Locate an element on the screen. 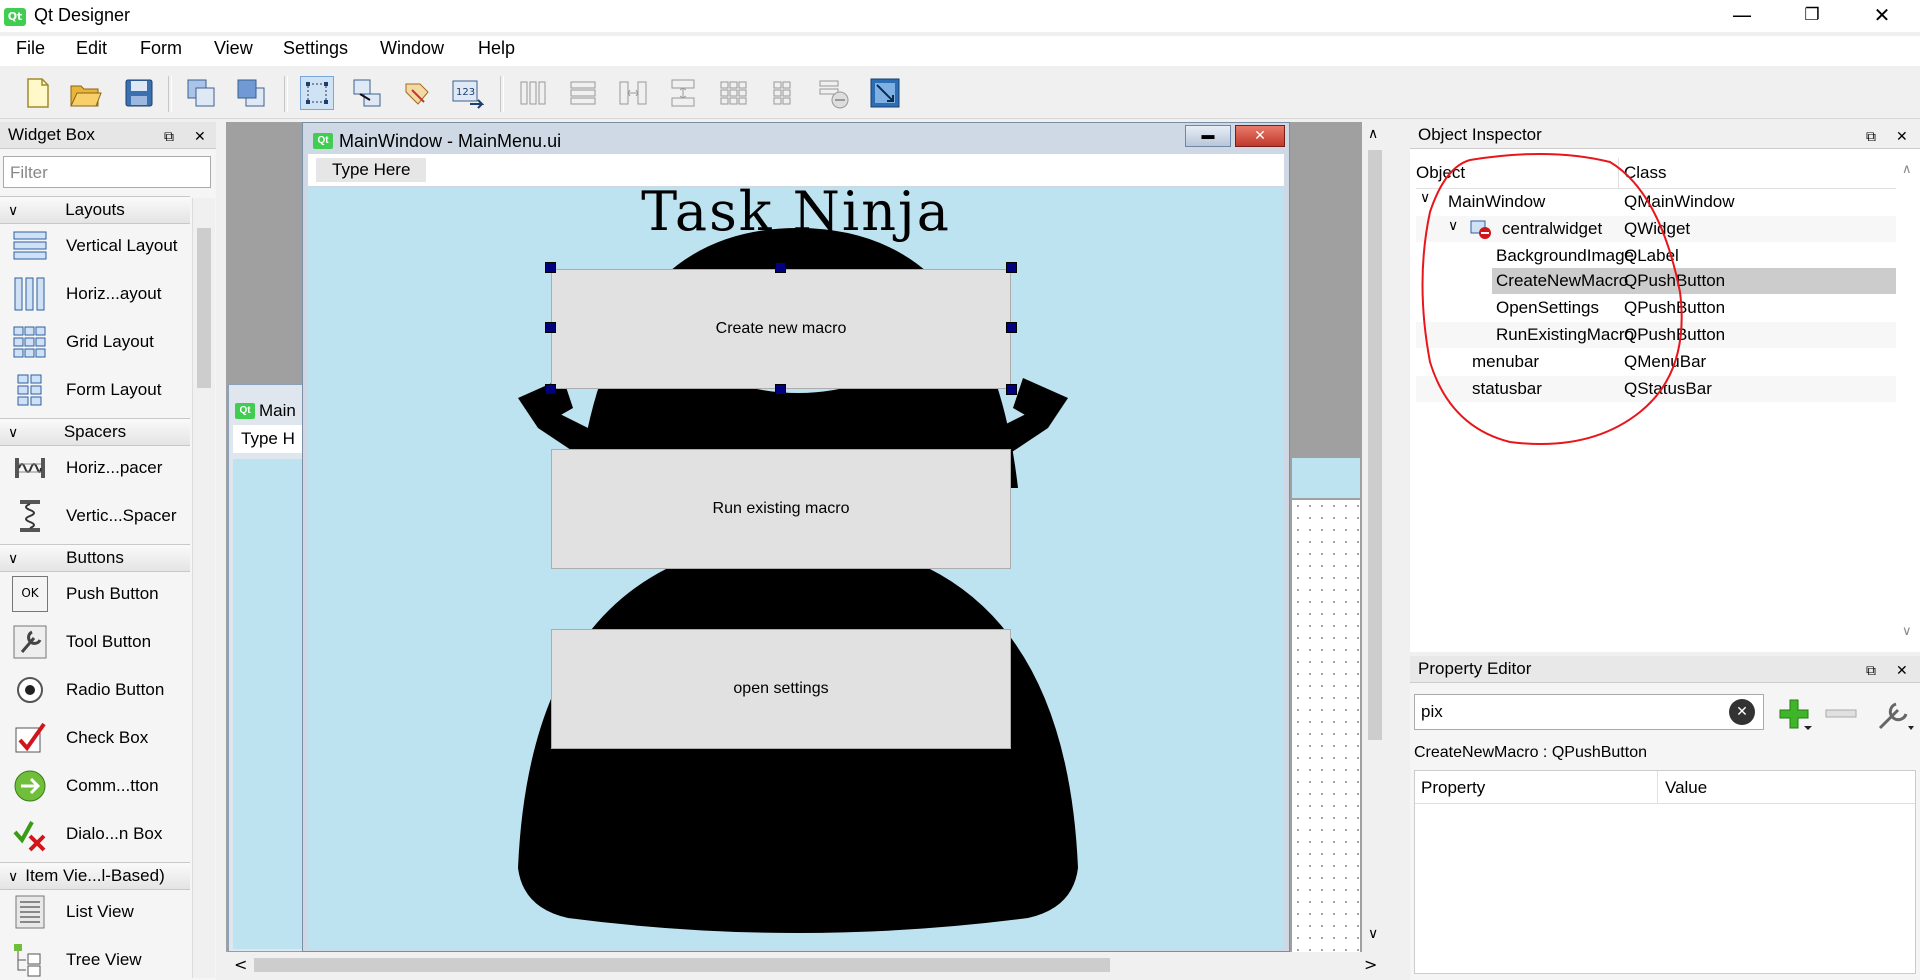 Image resolution: width=1920 pixels, height=980 pixels. send-to-back-icon is located at coordinates (201, 93).